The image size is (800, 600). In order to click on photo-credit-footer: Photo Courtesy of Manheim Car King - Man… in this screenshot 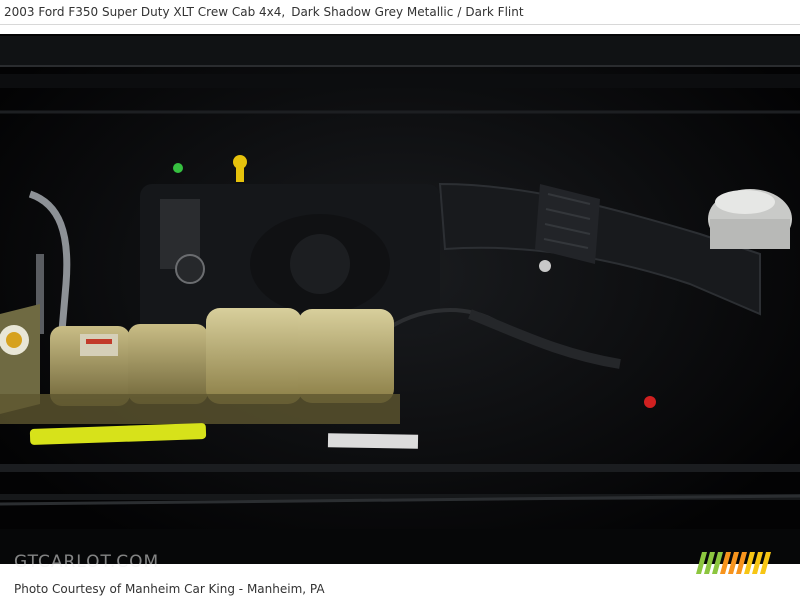, I will do `click(400, 589)`.